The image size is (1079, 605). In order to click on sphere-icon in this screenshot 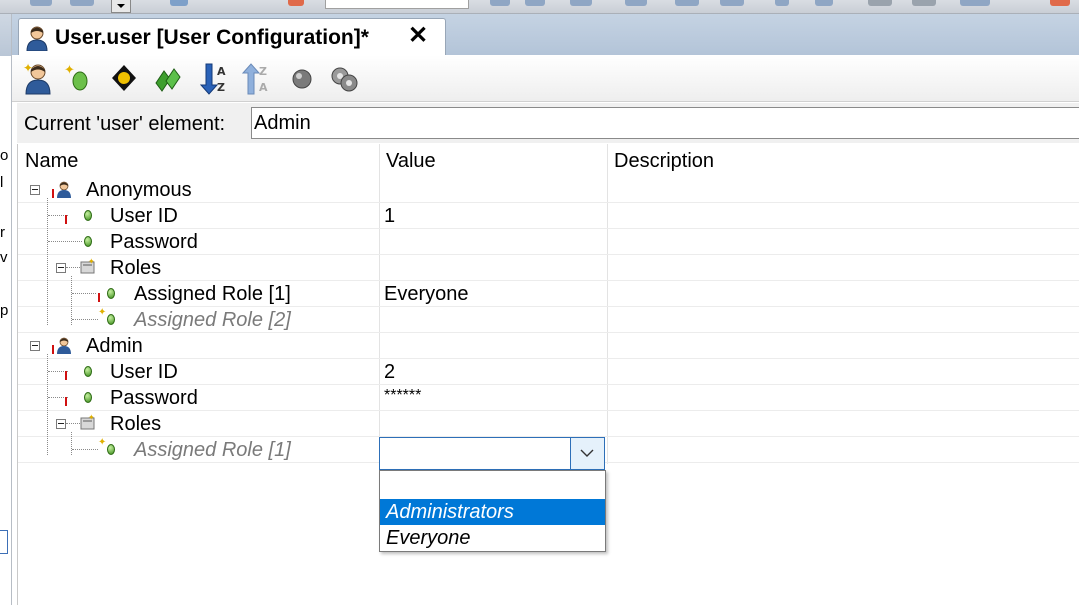, I will do `click(302, 78)`.